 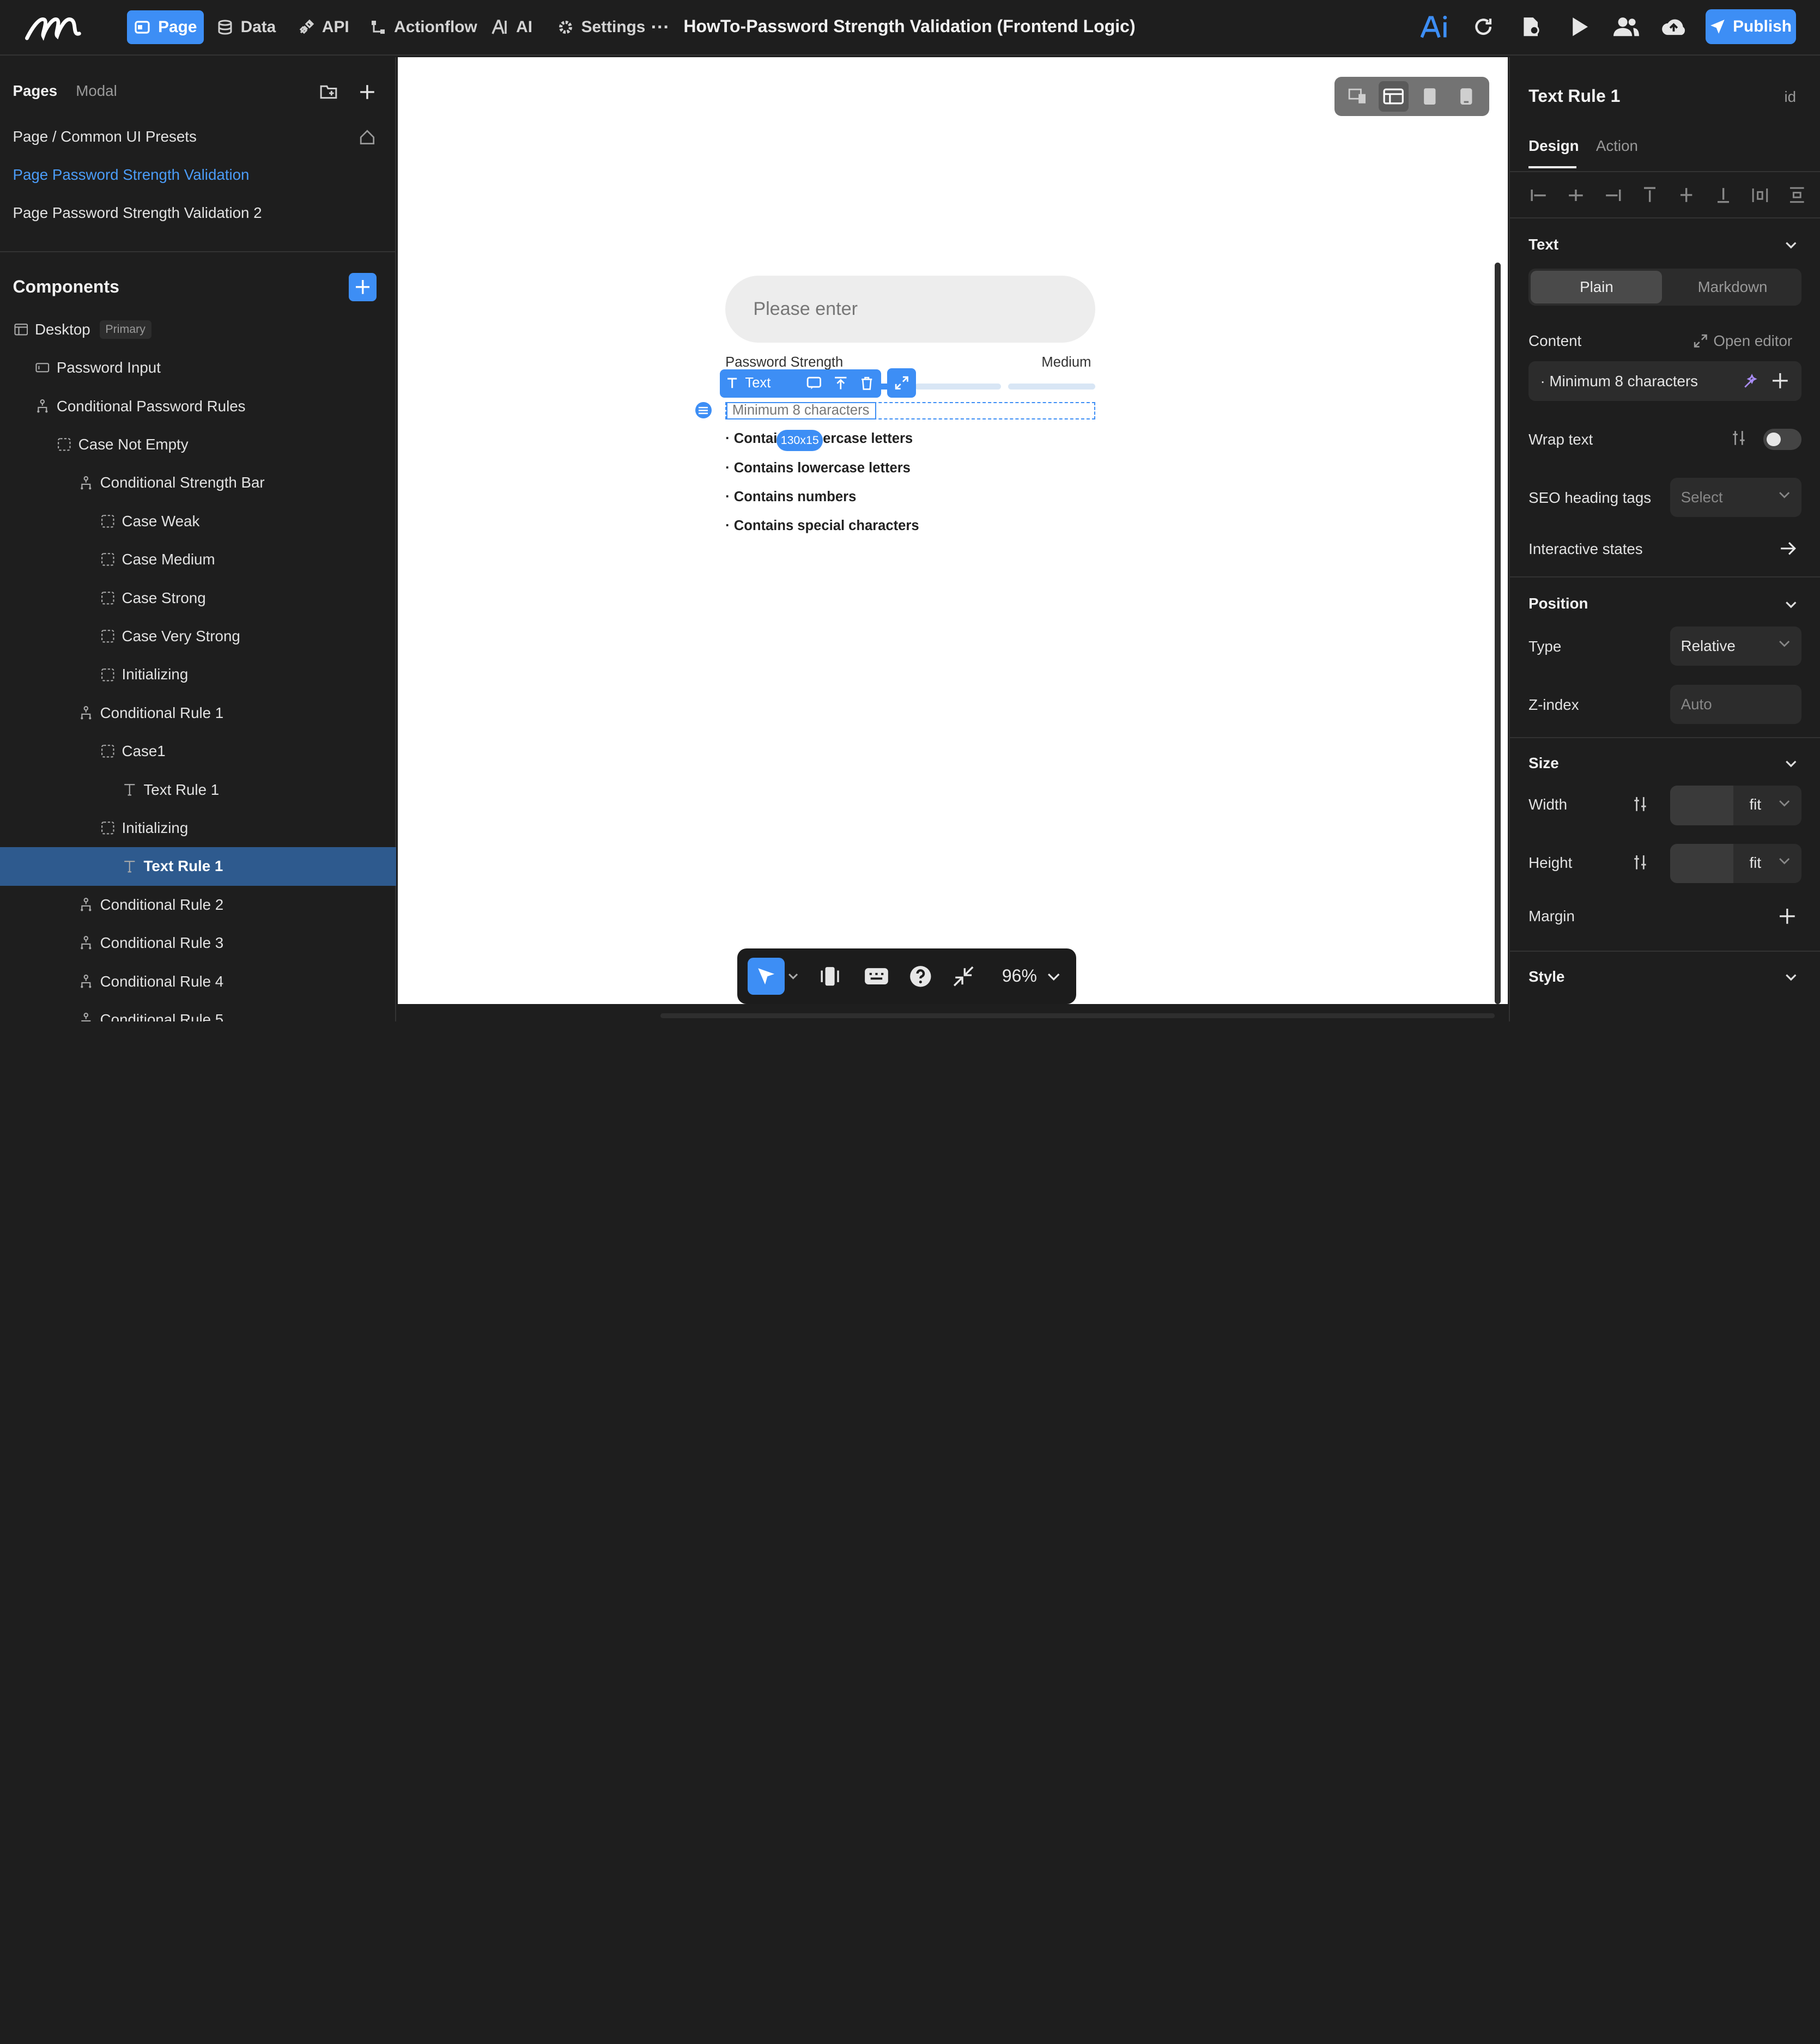 I want to click on publish-button: Publish, so click(x=1750, y=27).